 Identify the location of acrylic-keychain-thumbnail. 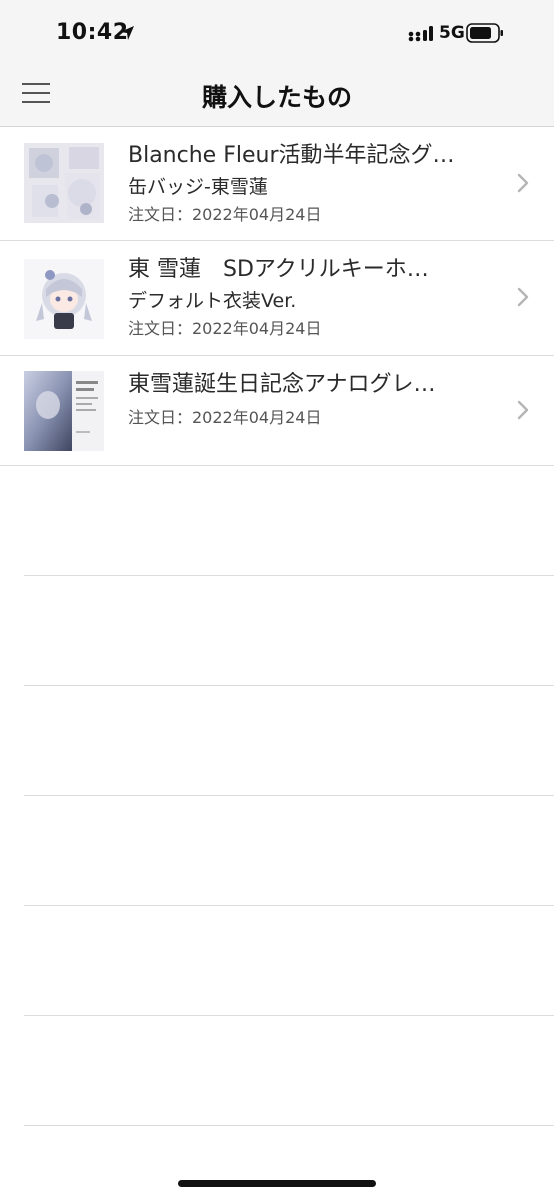
(64, 299).